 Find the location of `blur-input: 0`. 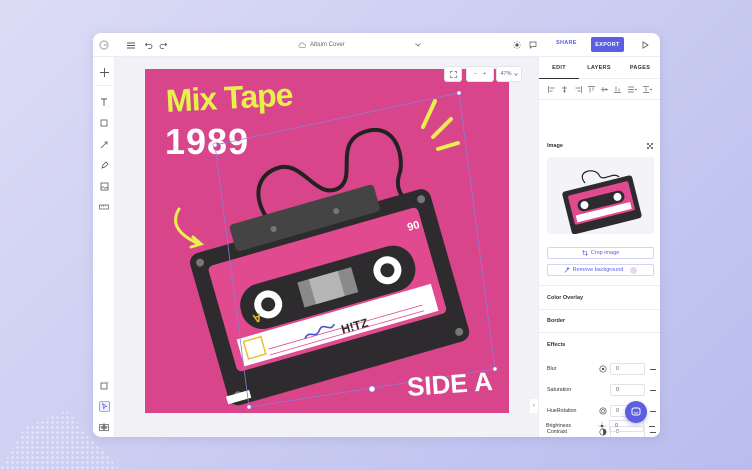

blur-input: 0 is located at coordinates (627, 369).